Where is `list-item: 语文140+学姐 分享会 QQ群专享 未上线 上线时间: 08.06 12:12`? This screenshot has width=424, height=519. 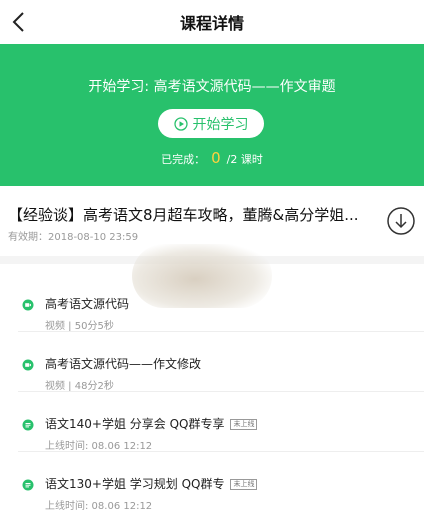
list-item: 语文140+学姐 分享会 QQ群专享 未上线 上线时间: 08.06 12:12 is located at coordinates (212, 422).